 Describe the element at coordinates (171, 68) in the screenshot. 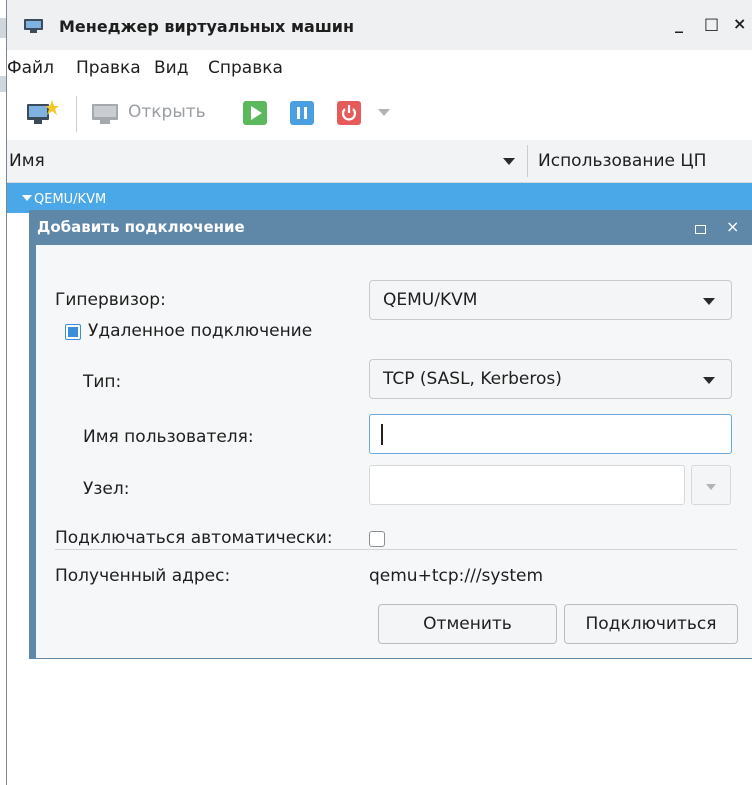

I see `menu-view: Вид` at that location.